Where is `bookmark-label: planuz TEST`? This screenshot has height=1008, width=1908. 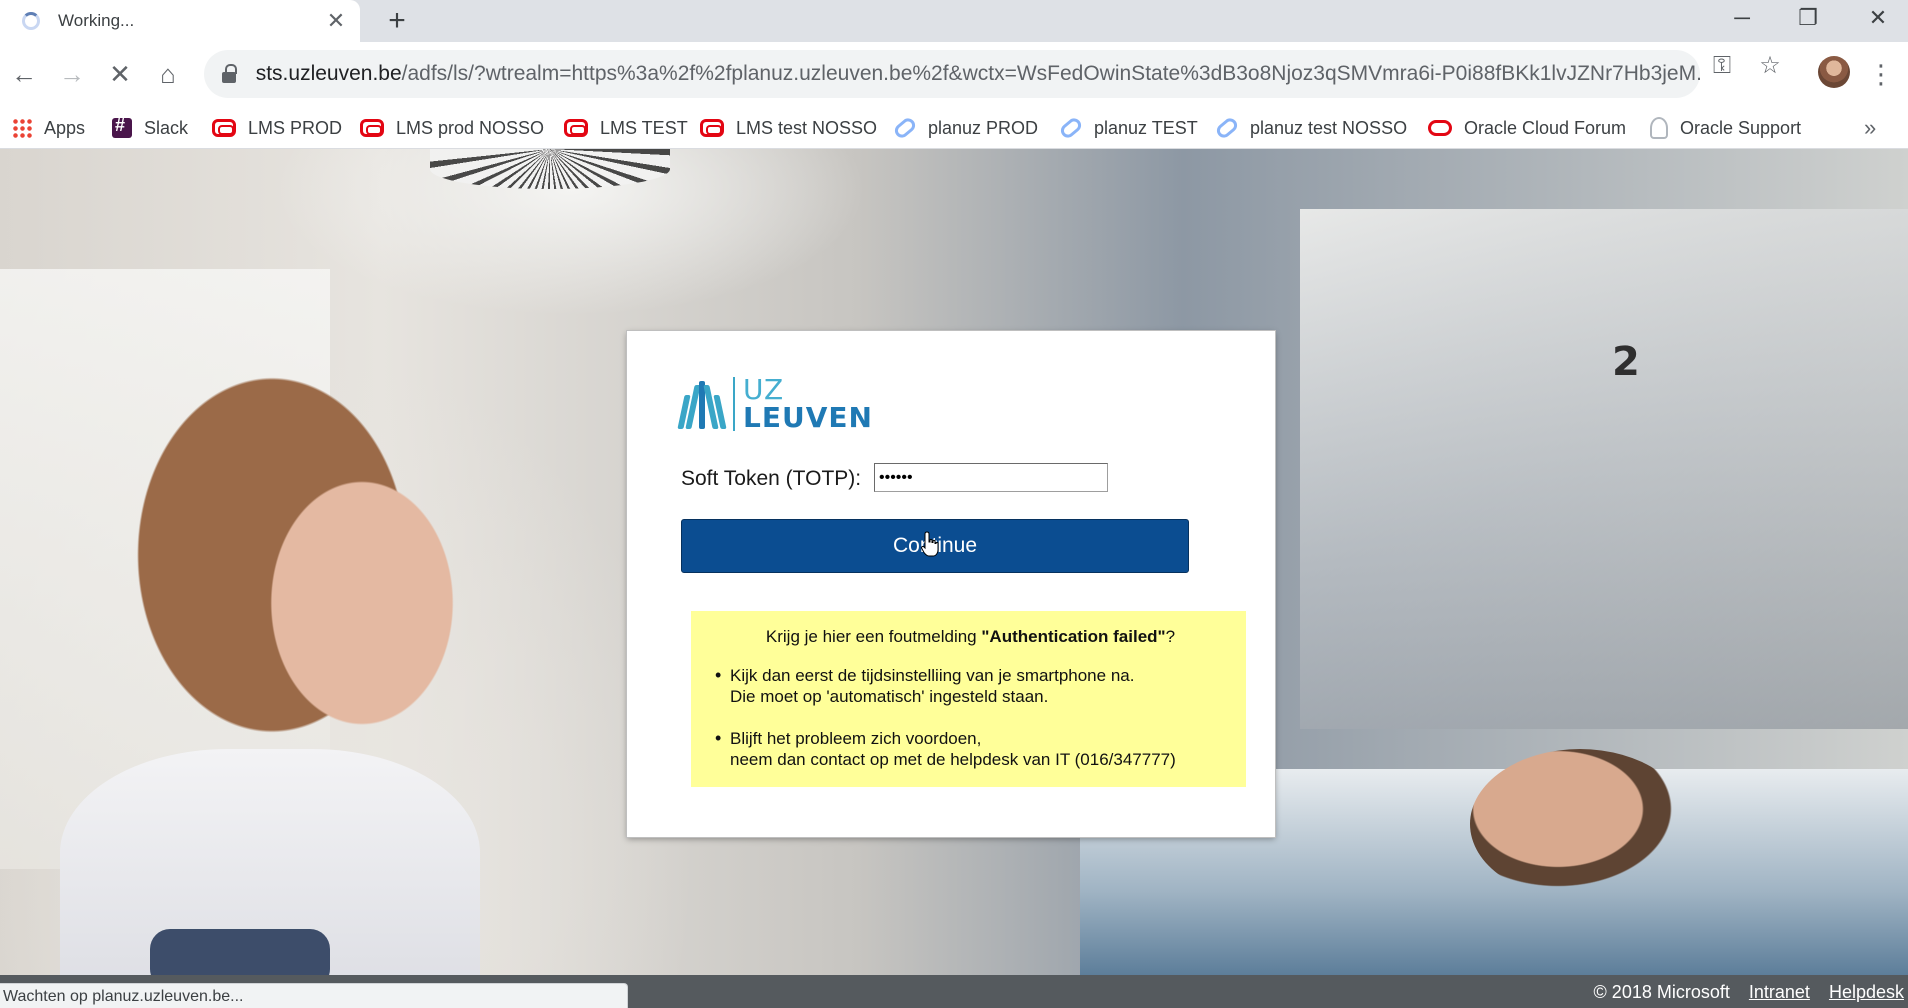 bookmark-label: planuz TEST is located at coordinates (1146, 127).